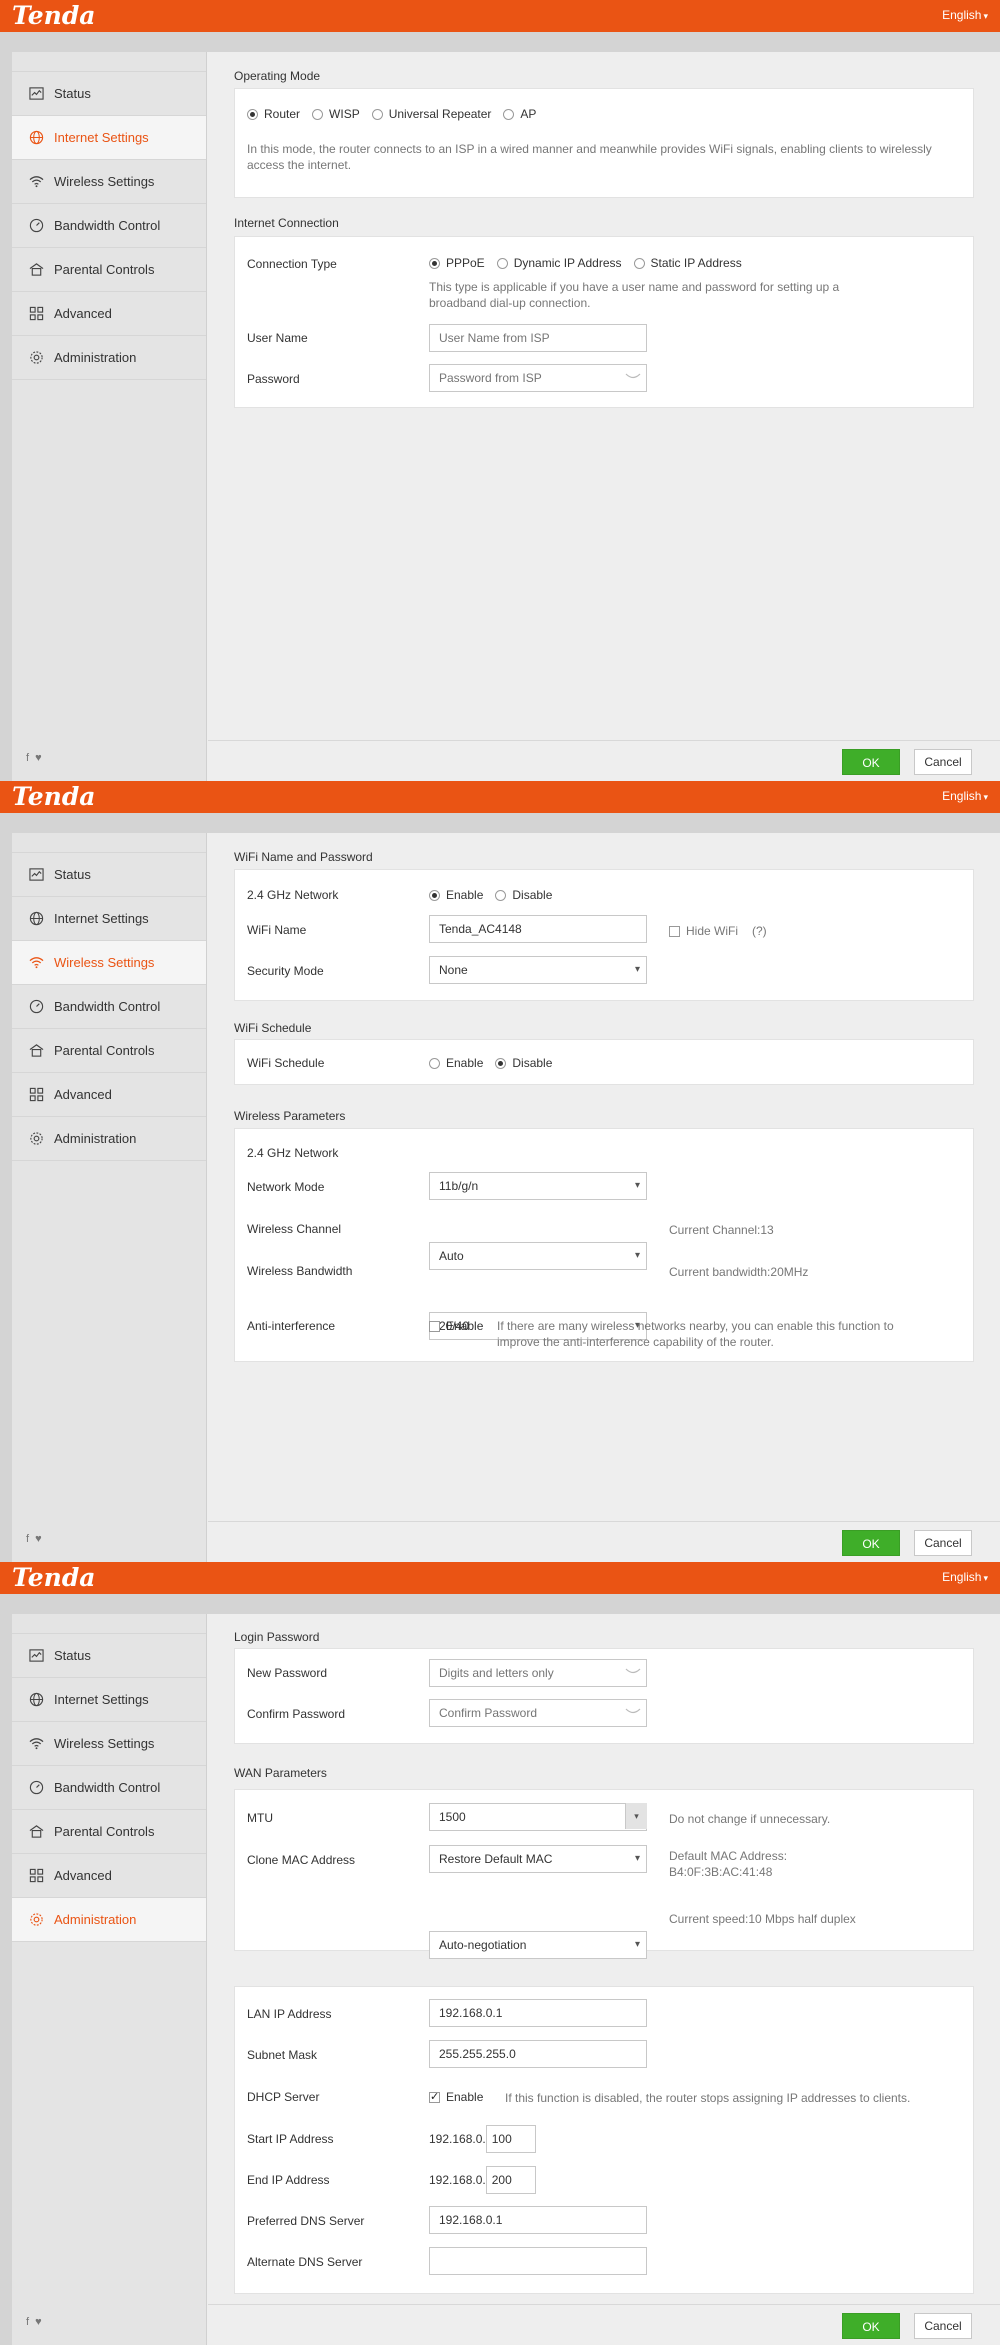  What do you see at coordinates (519, 114) in the screenshot?
I see `mode-ap: AP` at bounding box center [519, 114].